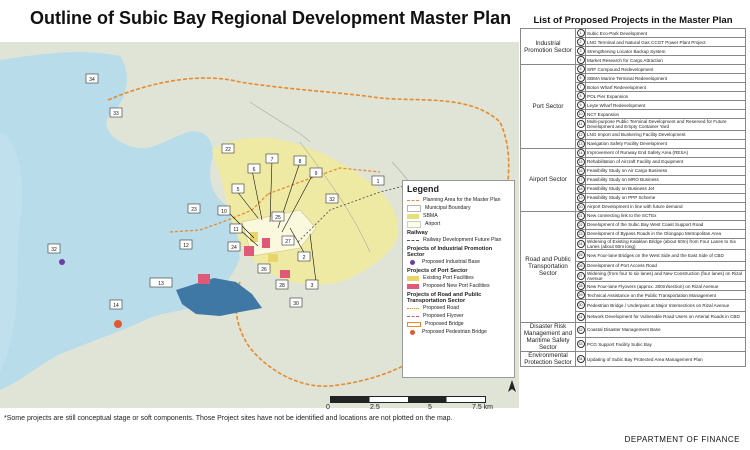  Describe the element at coordinates (186, 246) in the screenshot. I see `svg-text: 12` at that location.